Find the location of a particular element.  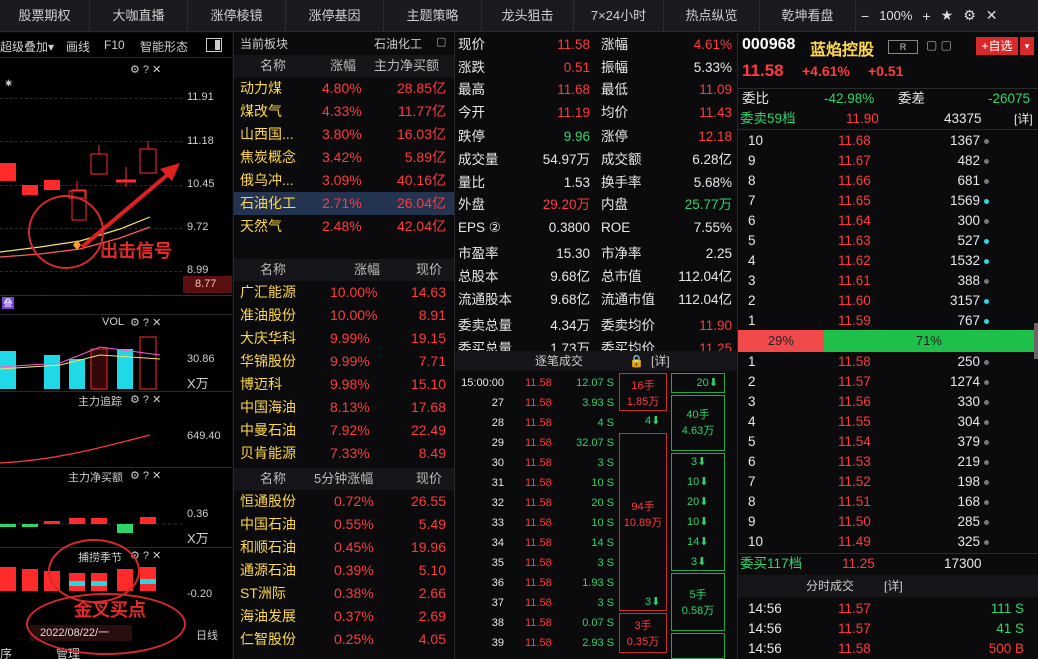

sector-row: 动力煤 4.80% 28.85亿 is located at coordinates (344, 88).